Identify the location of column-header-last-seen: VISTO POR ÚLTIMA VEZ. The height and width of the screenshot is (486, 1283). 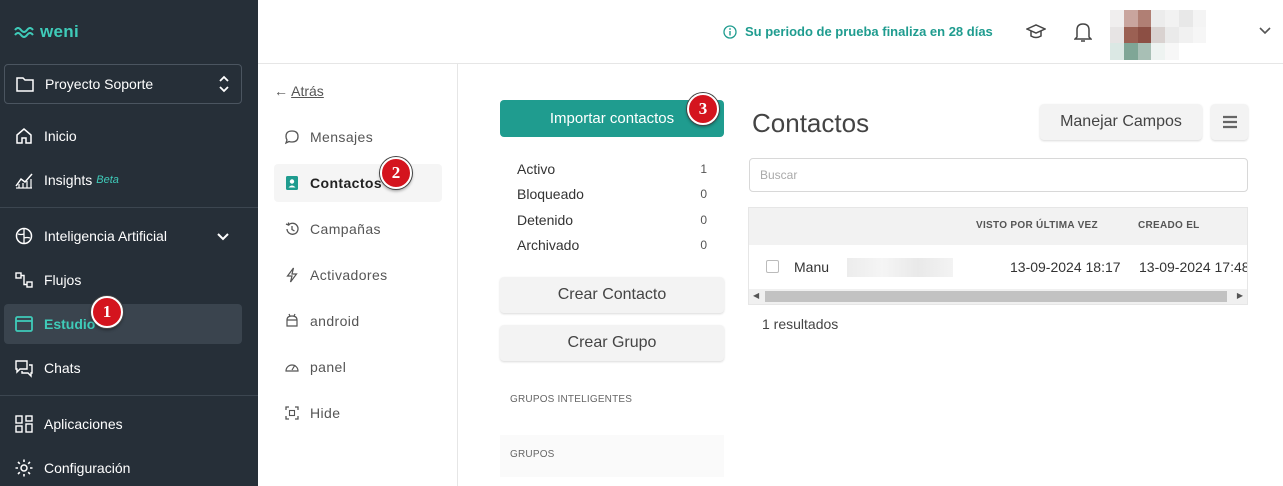
(1037, 225).